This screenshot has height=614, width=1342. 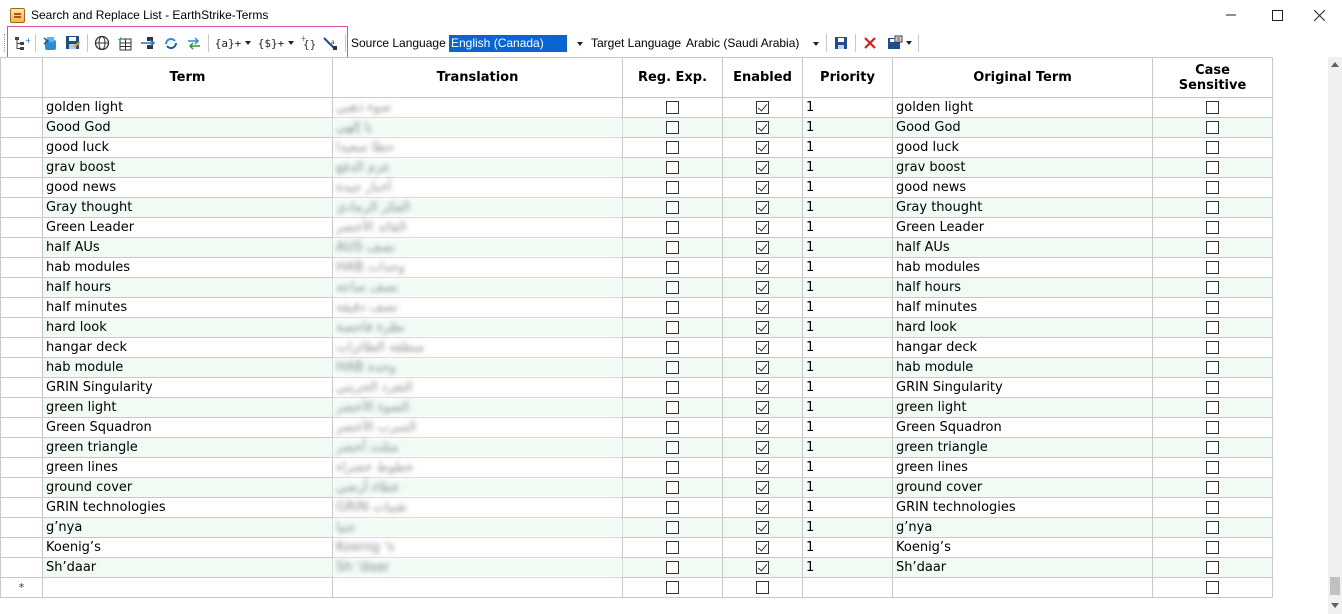 What do you see at coordinates (187, 77) in the screenshot?
I see `column-header-term: Term` at bounding box center [187, 77].